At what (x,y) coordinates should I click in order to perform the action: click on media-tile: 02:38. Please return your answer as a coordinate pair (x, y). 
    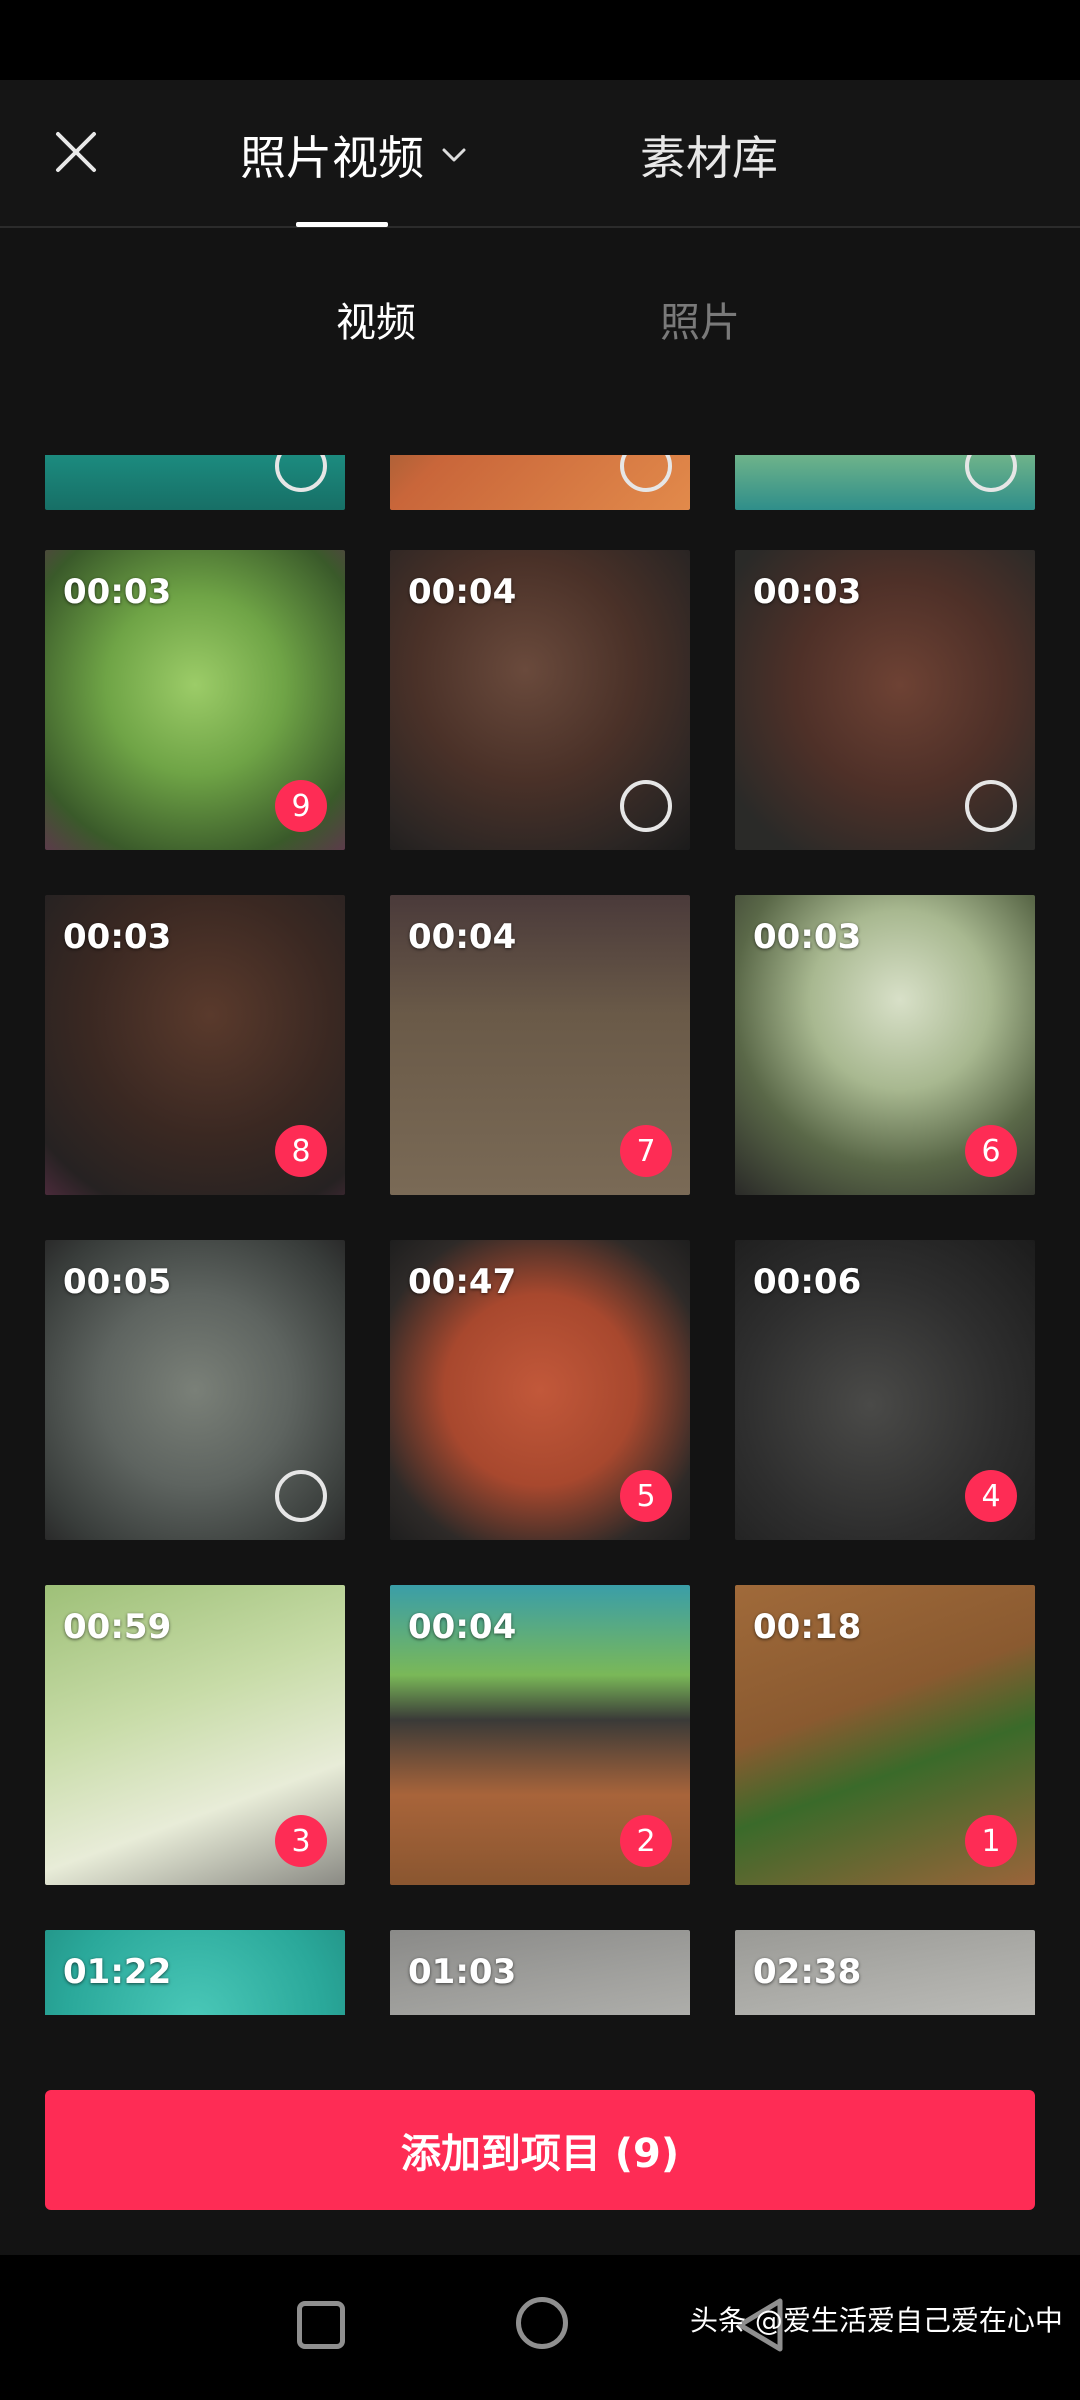
    Looking at the image, I should click on (885, 1972).